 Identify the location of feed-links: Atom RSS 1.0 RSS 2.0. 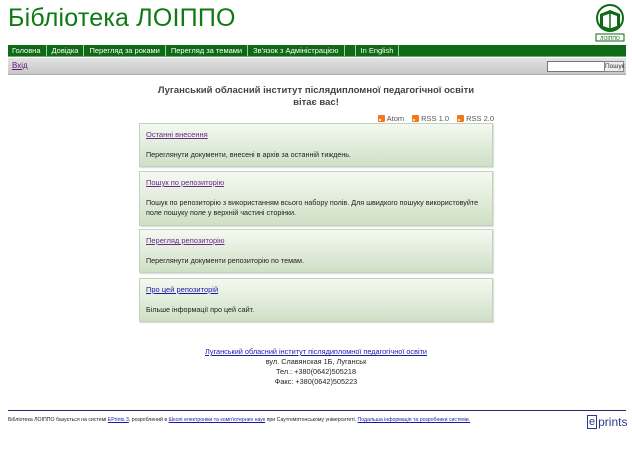
(435, 118).